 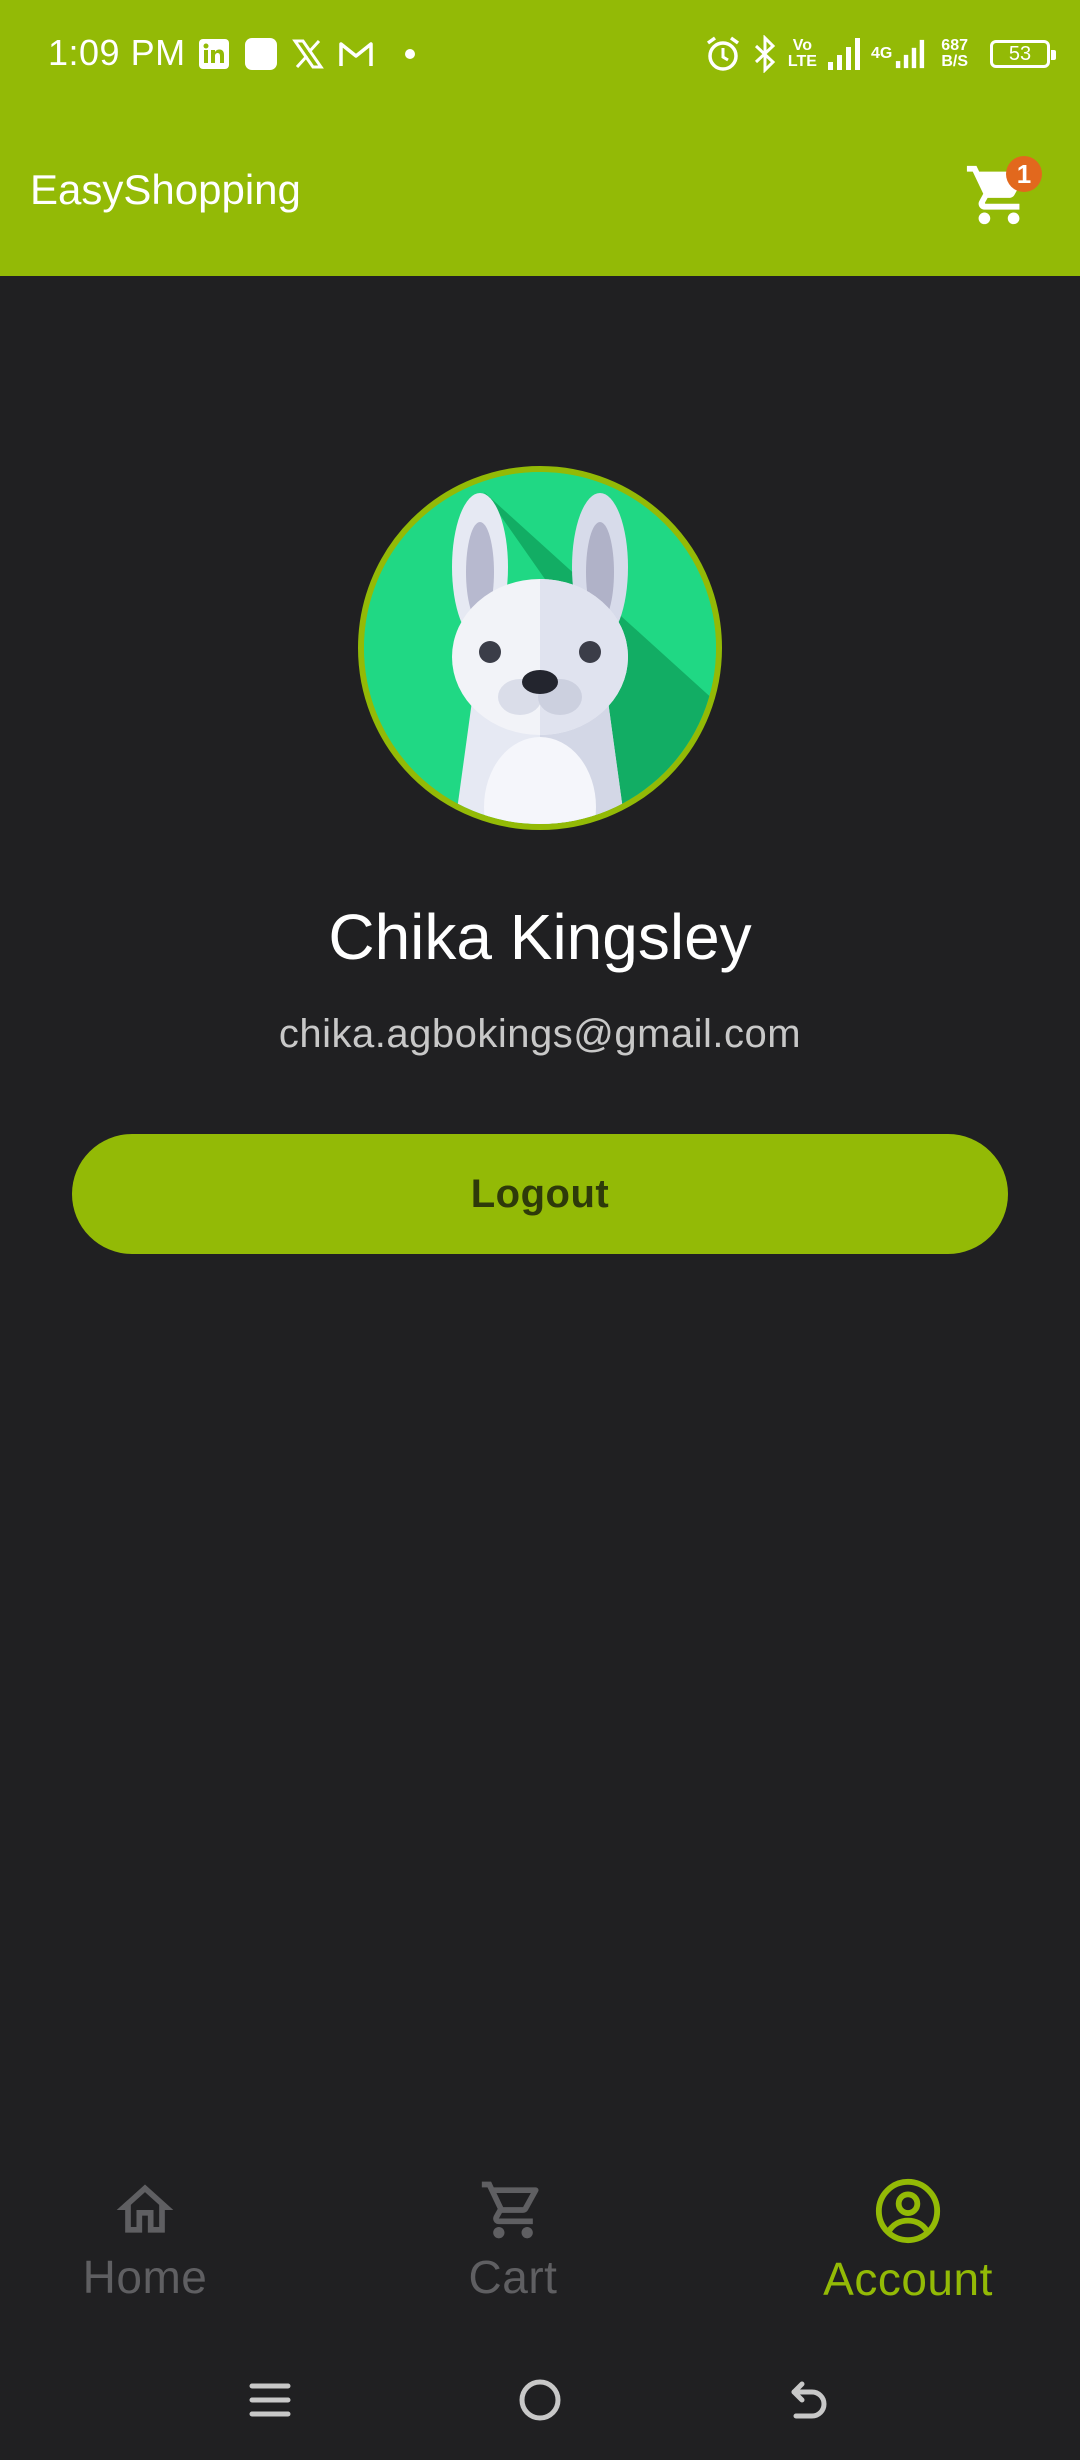 What do you see at coordinates (513, 2245) in the screenshot?
I see `nav-item-cart: Cart` at bounding box center [513, 2245].